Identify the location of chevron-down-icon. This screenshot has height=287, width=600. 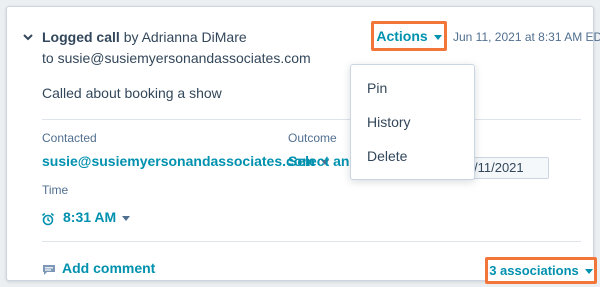
(28, 37).